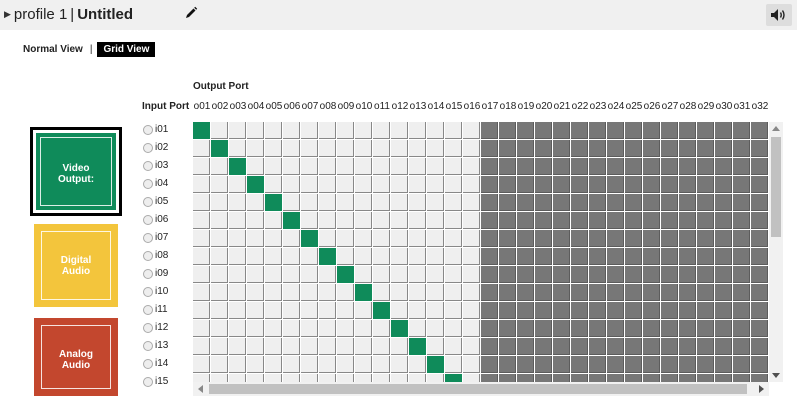 This screenshot has width=797, height=396. I want to click on input-row: i01, so click(167, 131).